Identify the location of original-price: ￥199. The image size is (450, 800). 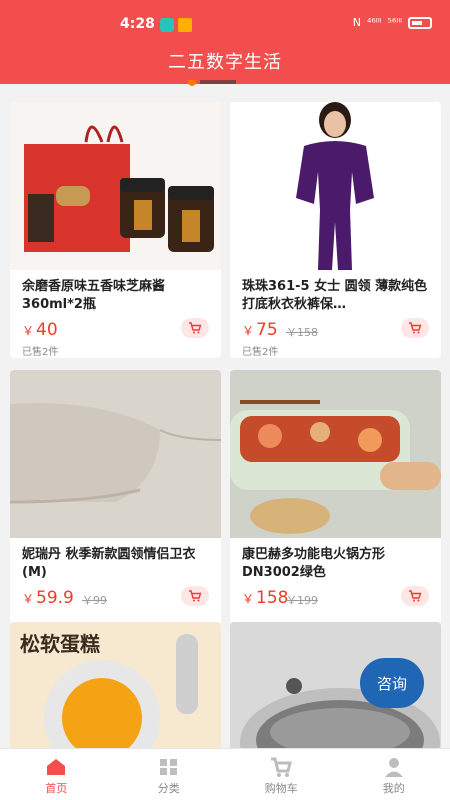
(302, 600).